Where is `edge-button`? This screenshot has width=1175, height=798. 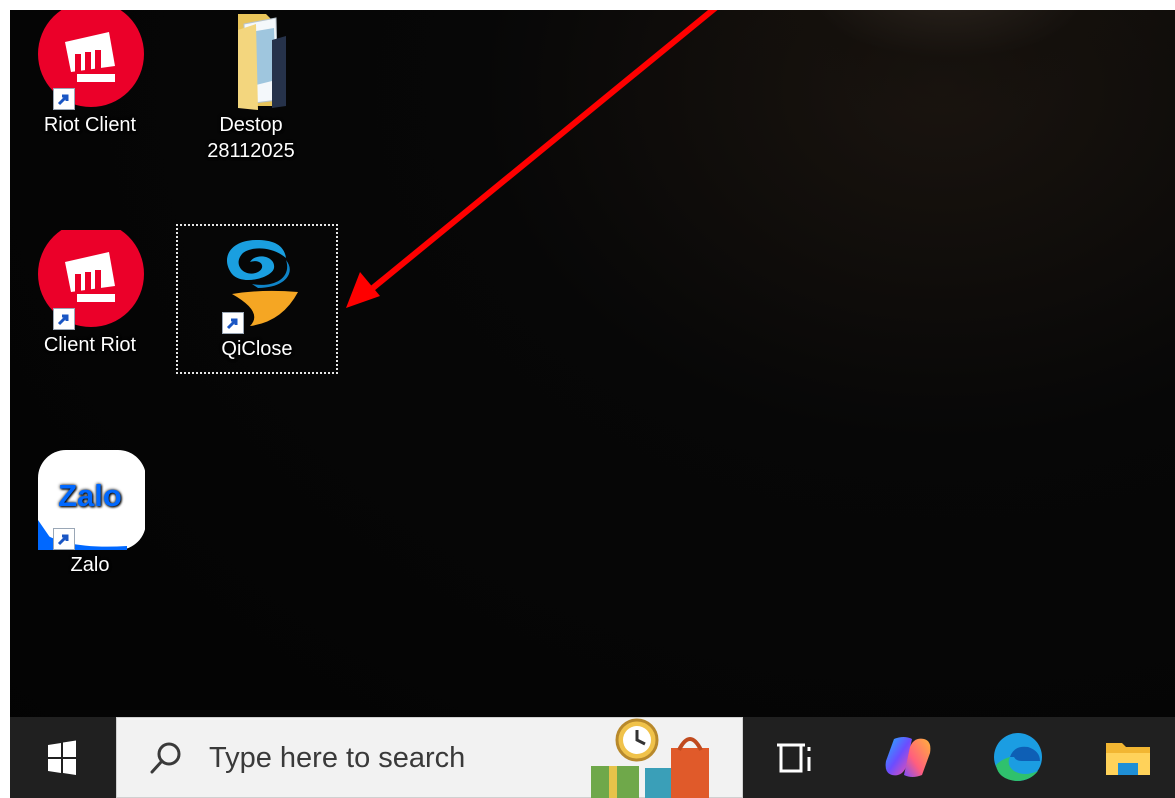
edge-button is located at coordinates (1018, 757).